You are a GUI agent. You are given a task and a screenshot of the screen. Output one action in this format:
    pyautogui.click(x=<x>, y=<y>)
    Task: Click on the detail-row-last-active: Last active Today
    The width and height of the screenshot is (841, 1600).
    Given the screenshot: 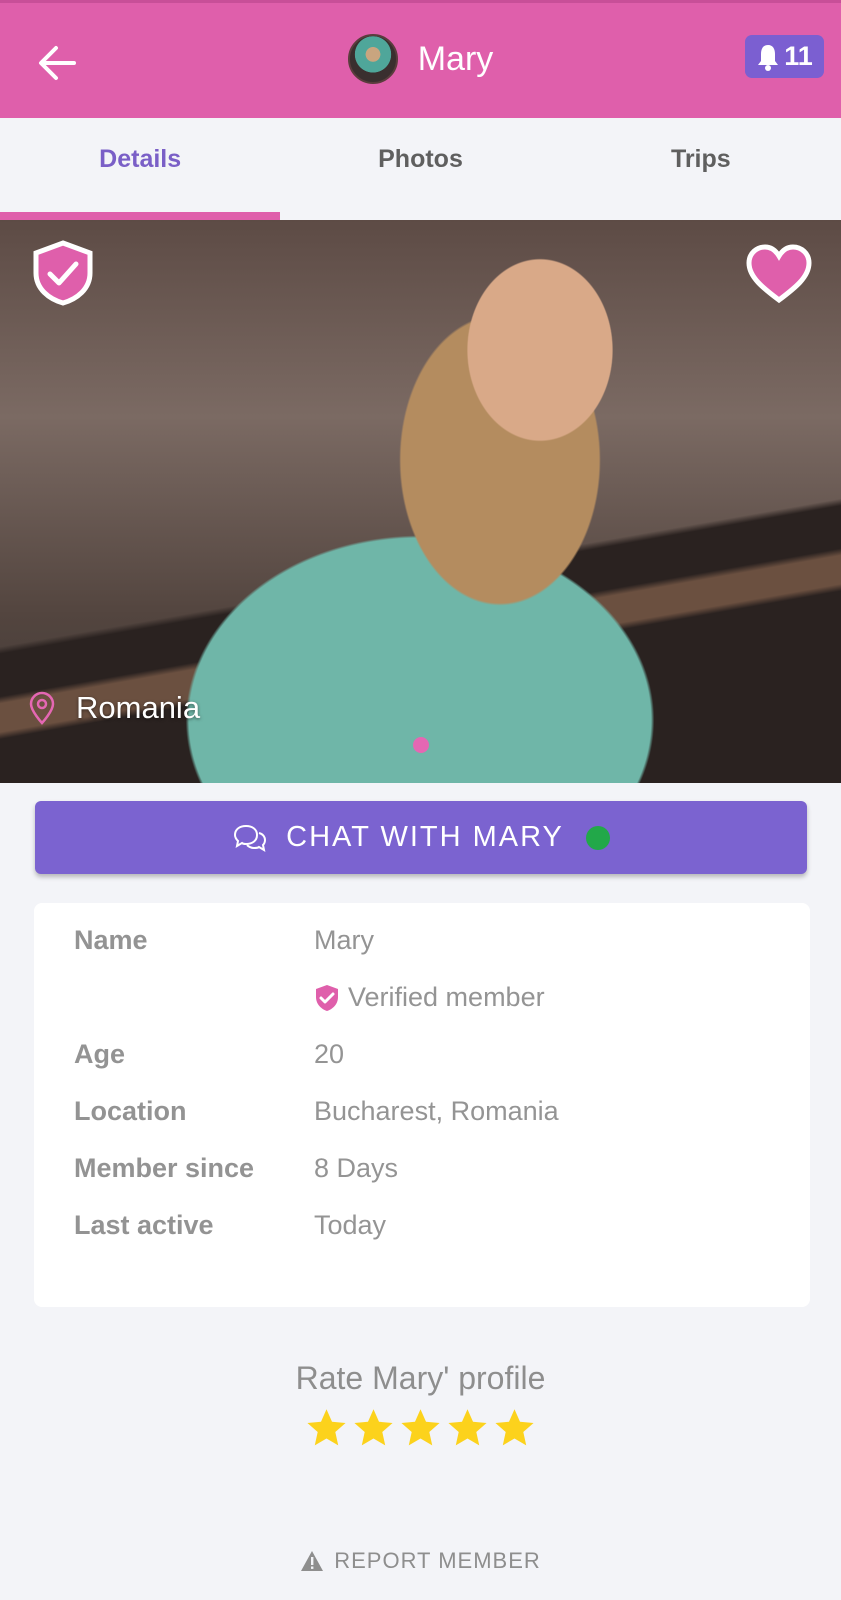 What is the action you would take?
    pyautogui.click(x=230, y=1225)
    